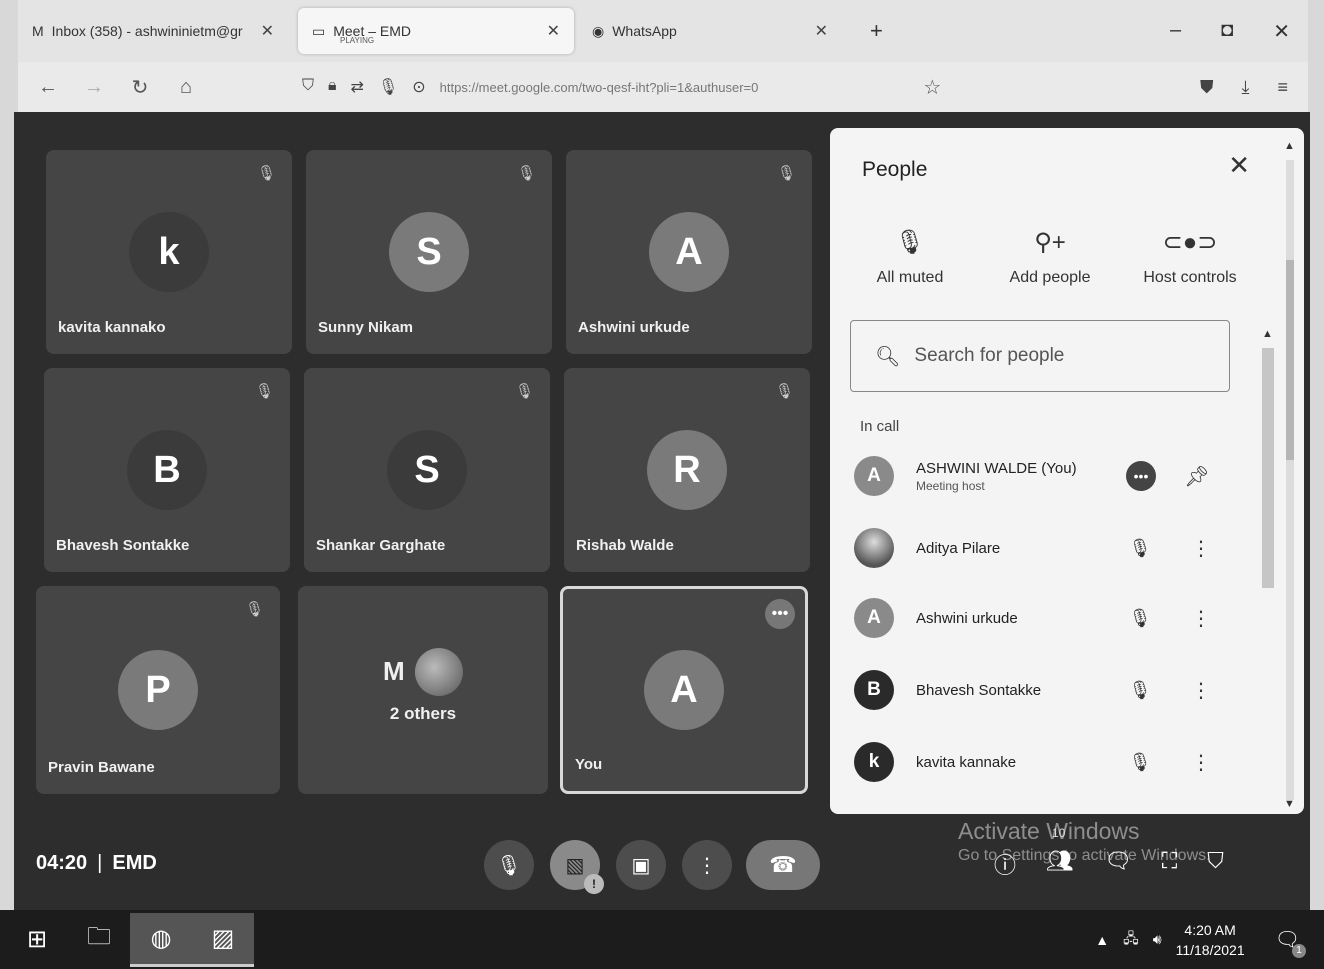 This screenshot has height=969, width=1324. Describe the element at coordinates (979, 690) in the screenshot. I see `person-name: Bhavesh Sontakke` at that location.